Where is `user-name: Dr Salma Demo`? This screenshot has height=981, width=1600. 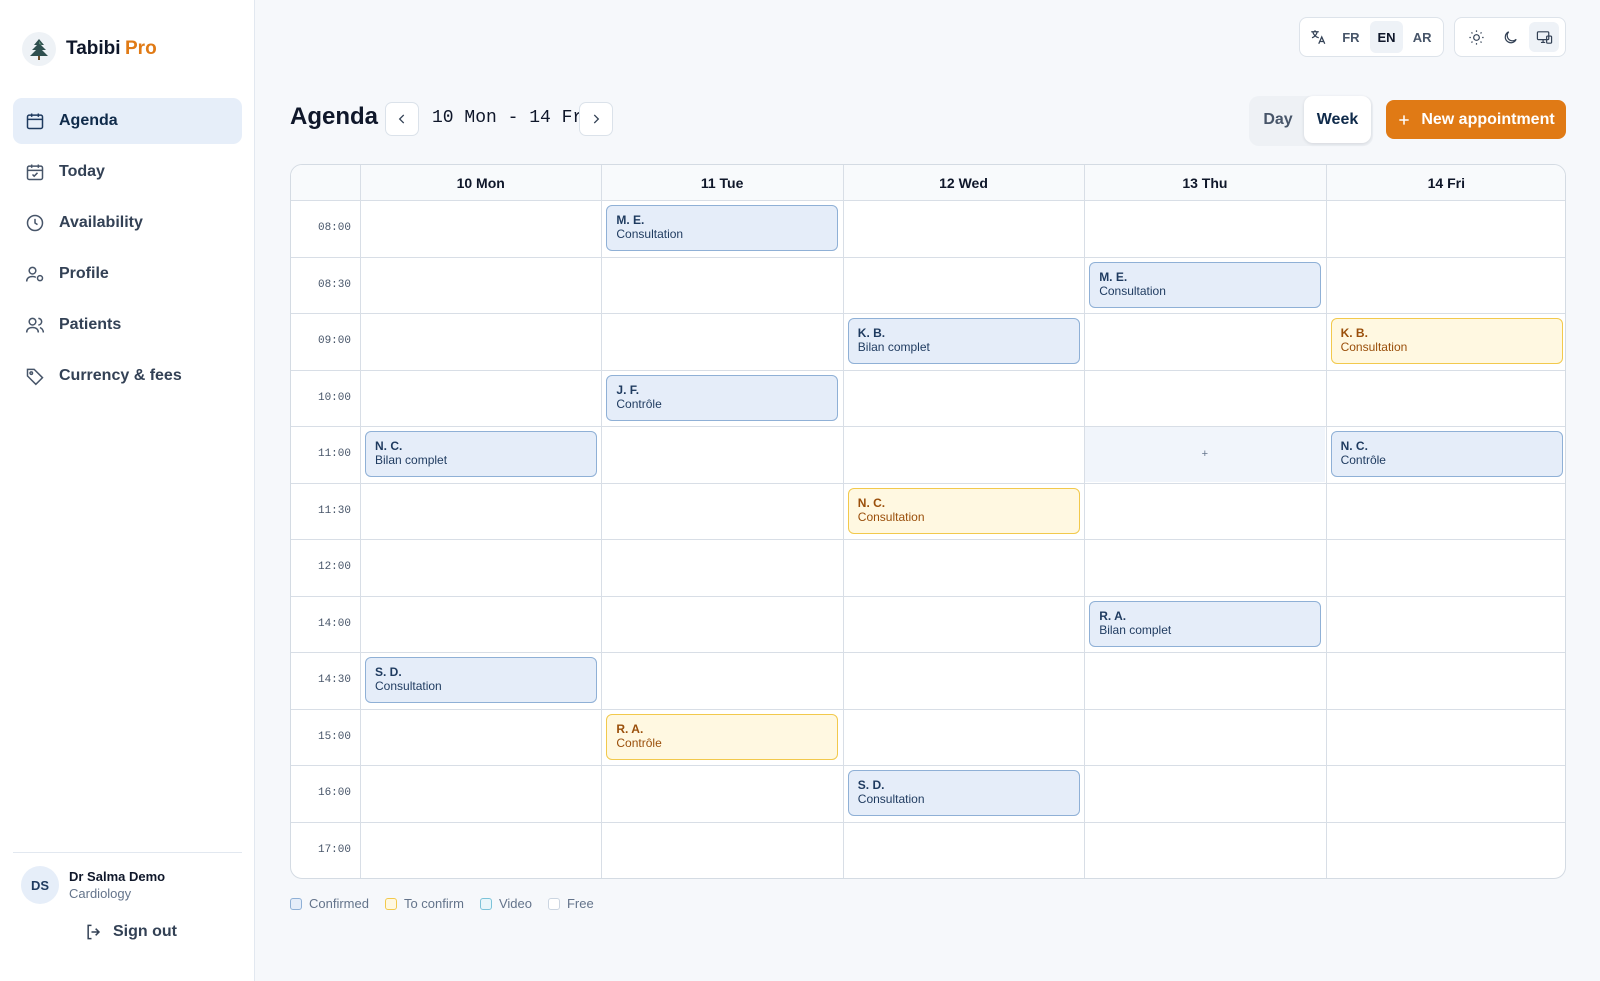
user-name: Dr Salma Demo is located at coordinates (117, 876).